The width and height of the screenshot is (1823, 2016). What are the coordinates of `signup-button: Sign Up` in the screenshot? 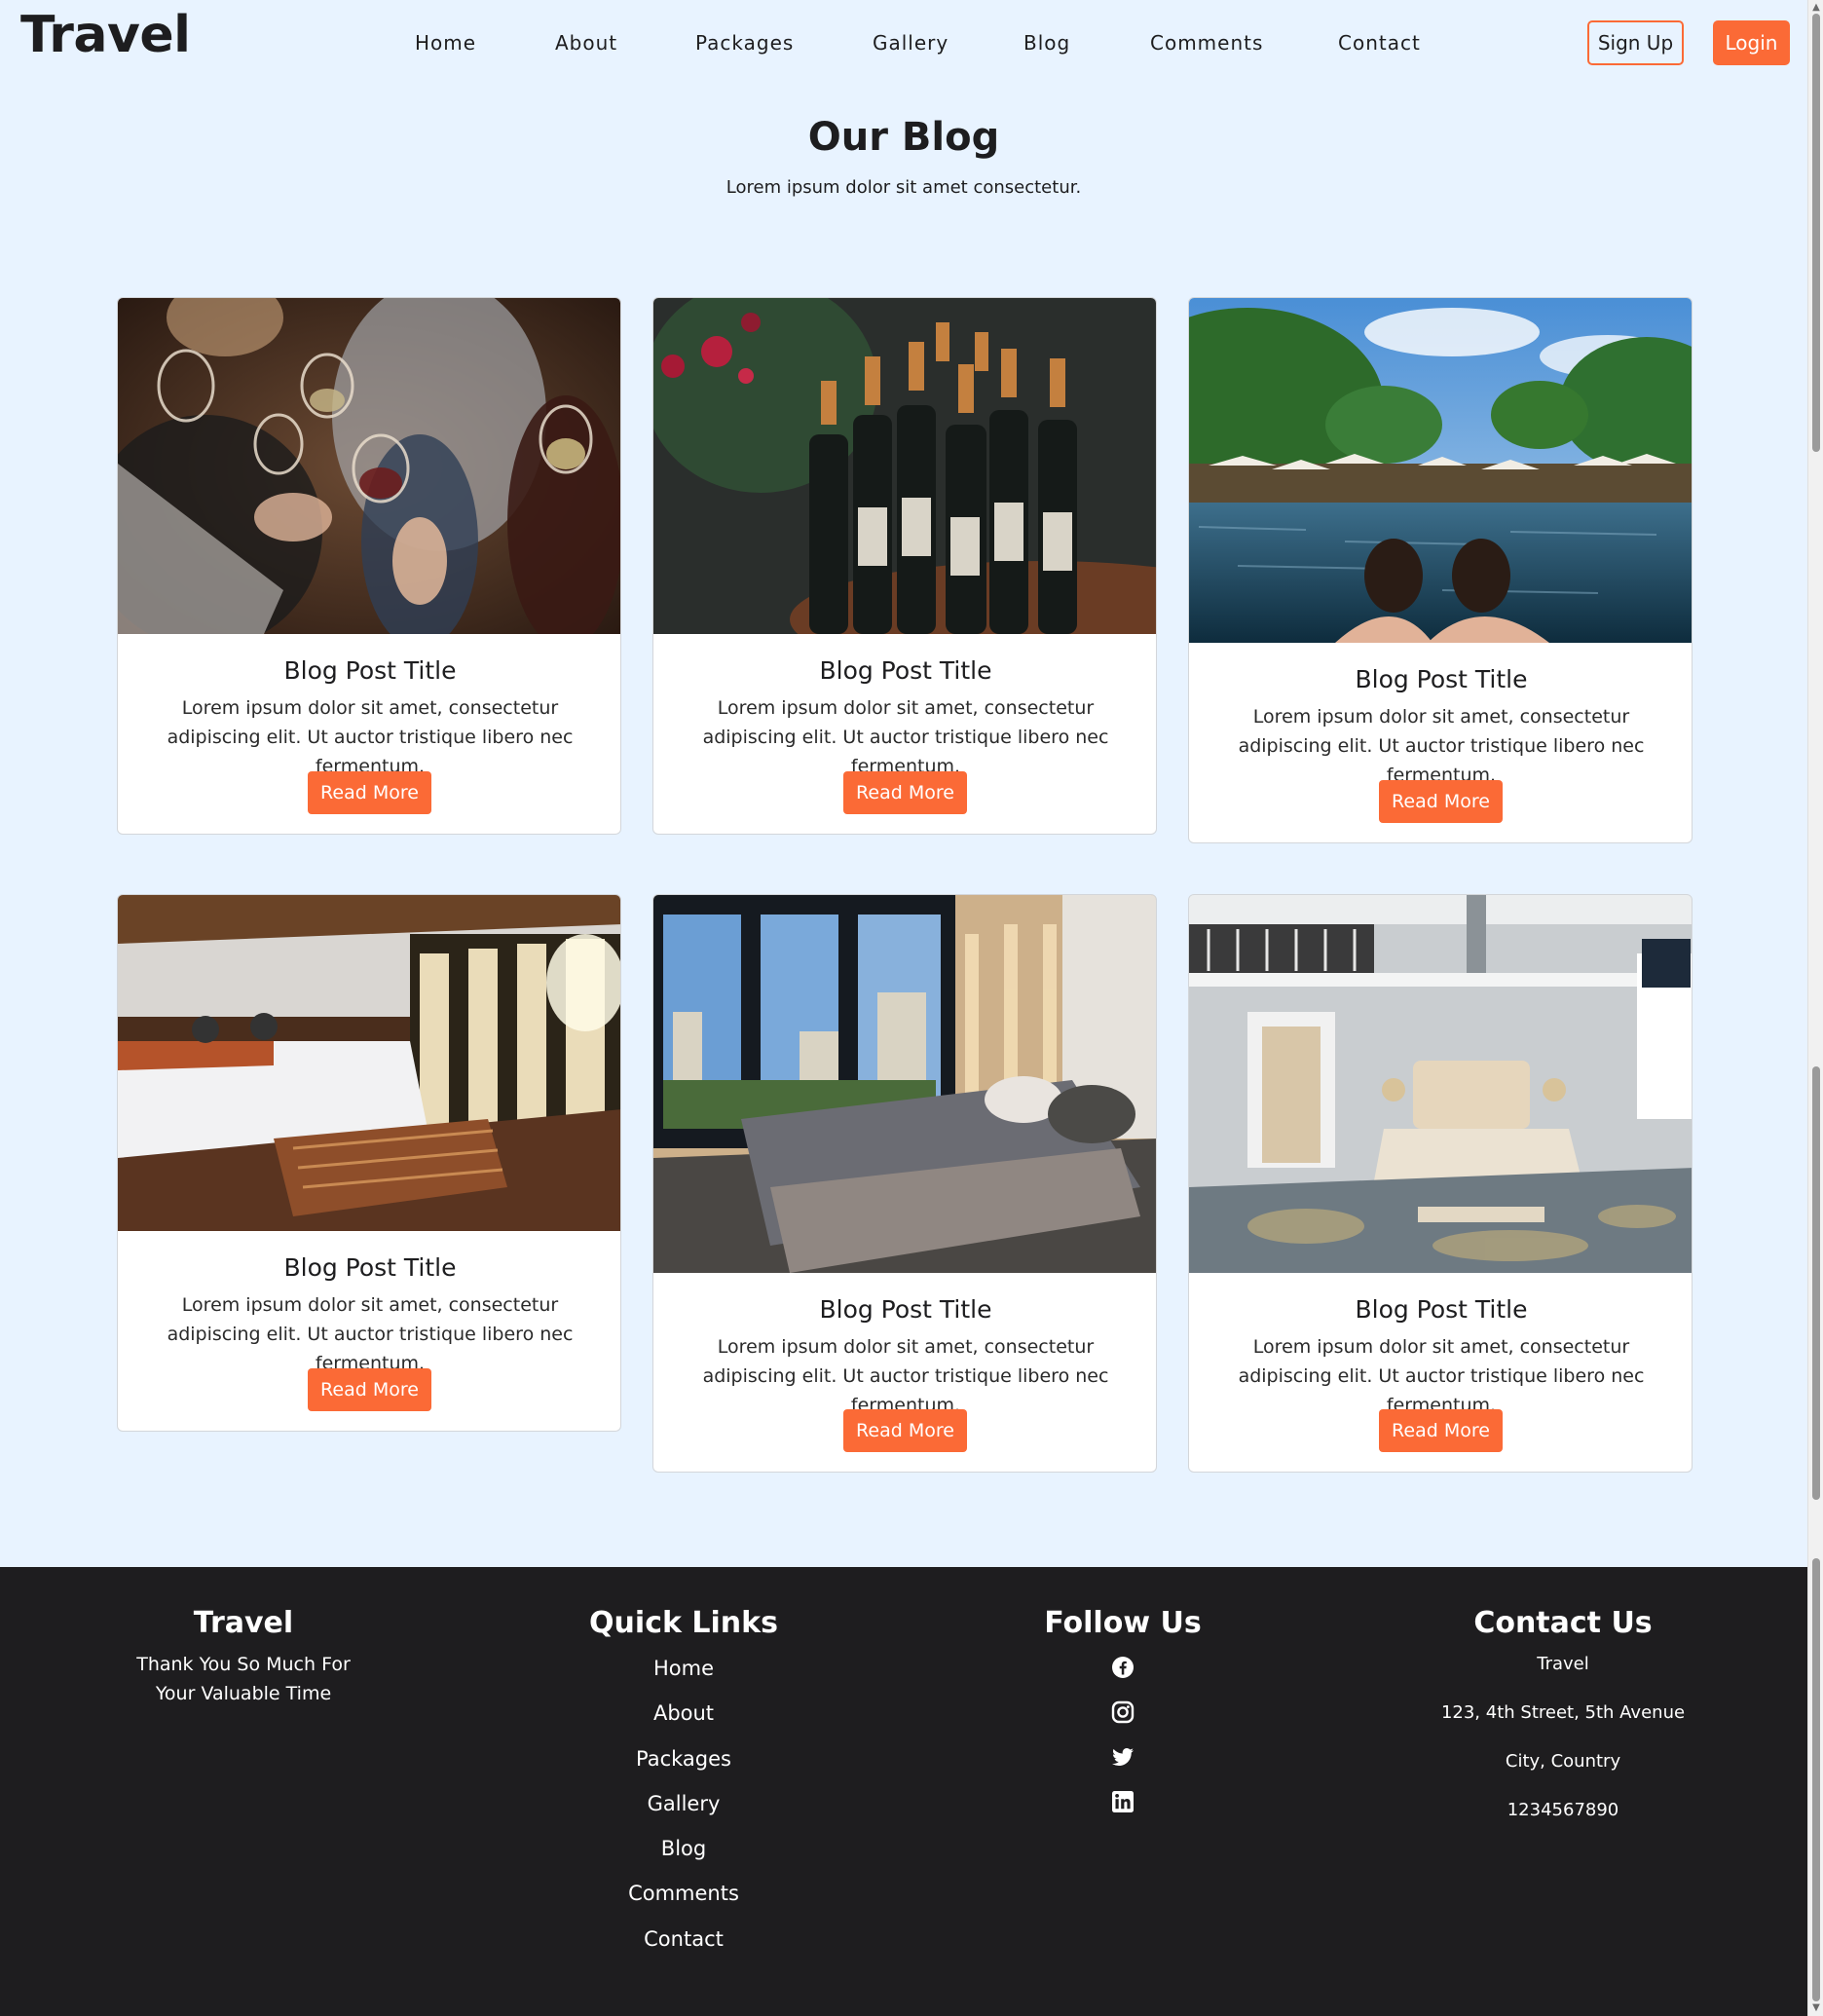 It's located at (1635, 42).